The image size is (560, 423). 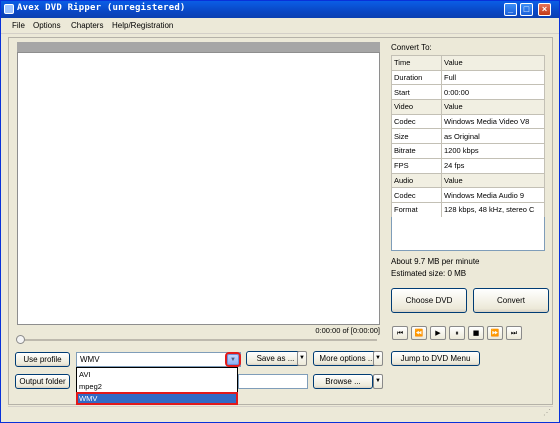 What do you see at coordinates (158, 359) in the screenshot?
I see `profile-select: WMV ▼` at bounding box center [158, 359].